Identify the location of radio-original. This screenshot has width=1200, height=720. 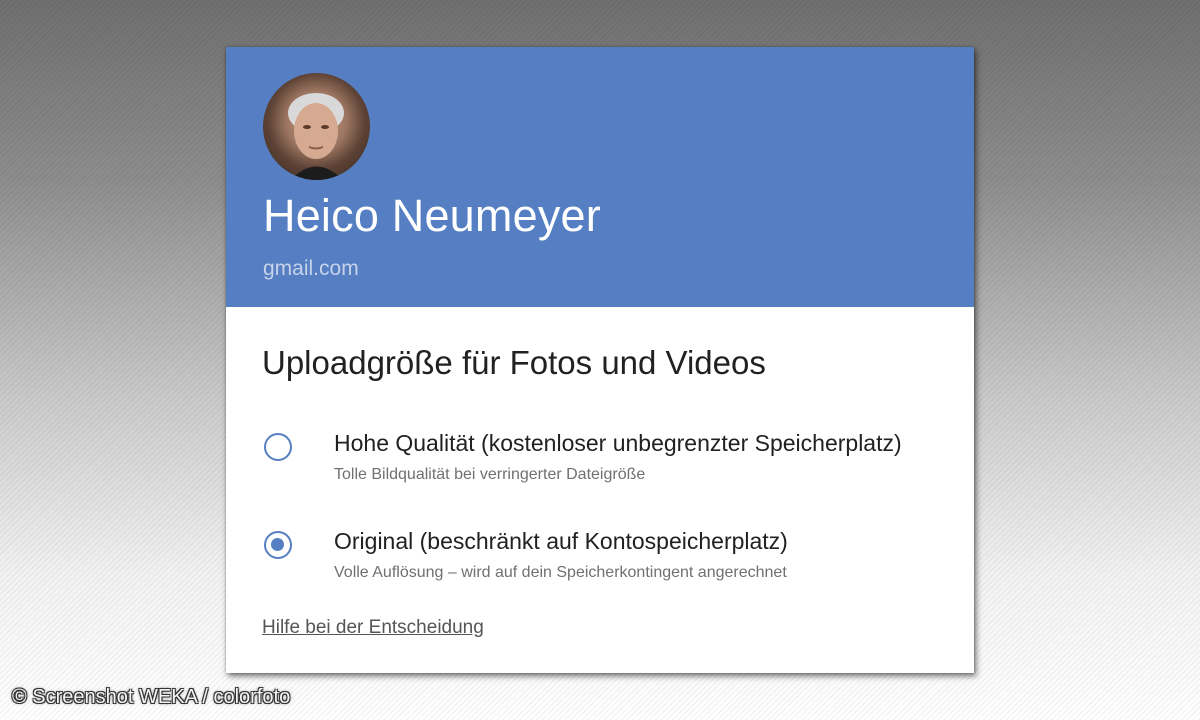
(278, 545).